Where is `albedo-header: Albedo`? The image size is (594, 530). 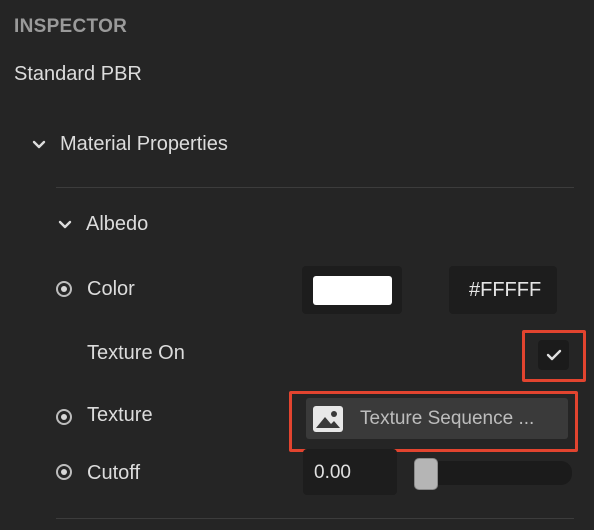
albedo-header: Albedo is located at coordinates (156, 226).